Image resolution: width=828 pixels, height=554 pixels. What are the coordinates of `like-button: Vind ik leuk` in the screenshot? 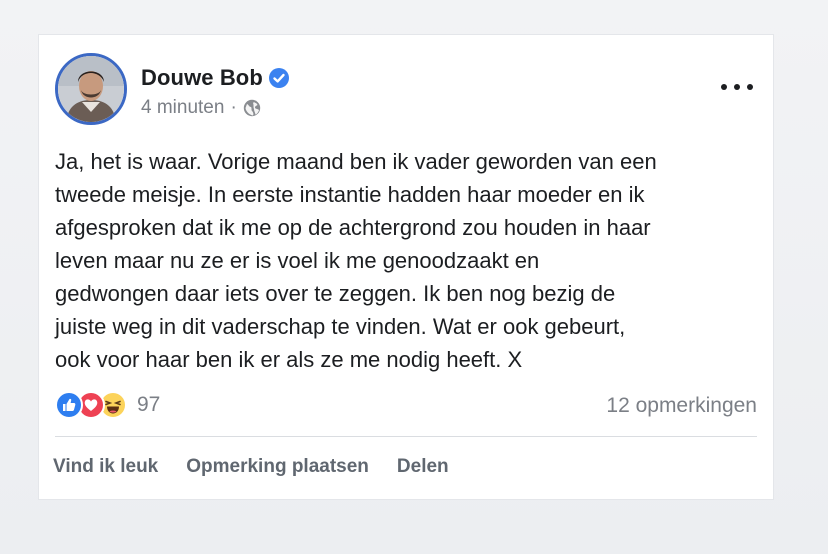 It's located at (105, 467).